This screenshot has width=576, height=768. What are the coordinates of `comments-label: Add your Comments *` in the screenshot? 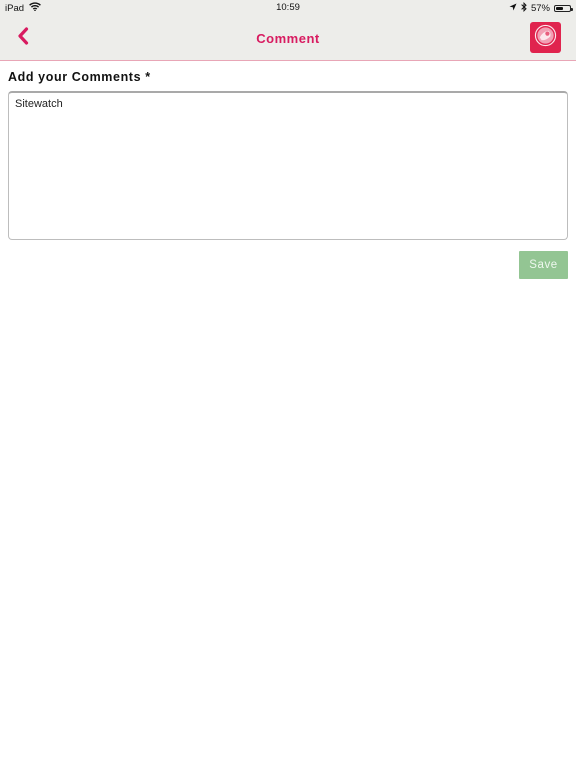 It's located at (79, 77).